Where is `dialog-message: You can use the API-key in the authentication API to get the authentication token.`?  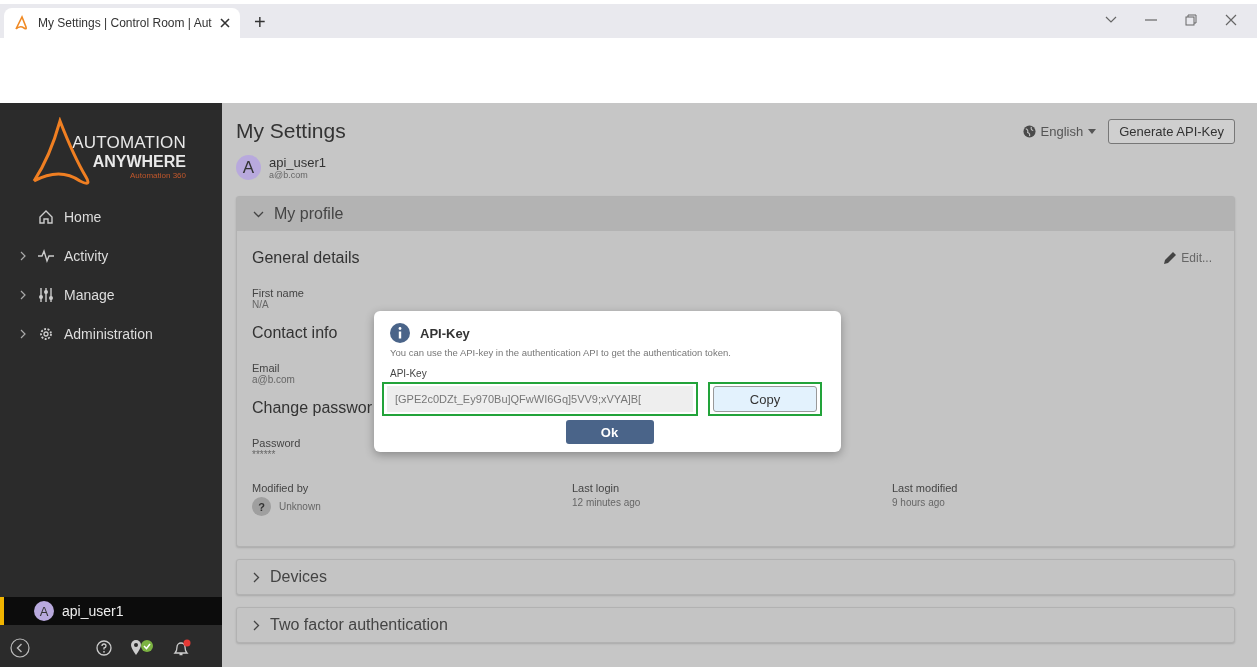
dialog-message: You can use the API-key in the authentication API to get the authentication token. is located at coordinates (561, 352).